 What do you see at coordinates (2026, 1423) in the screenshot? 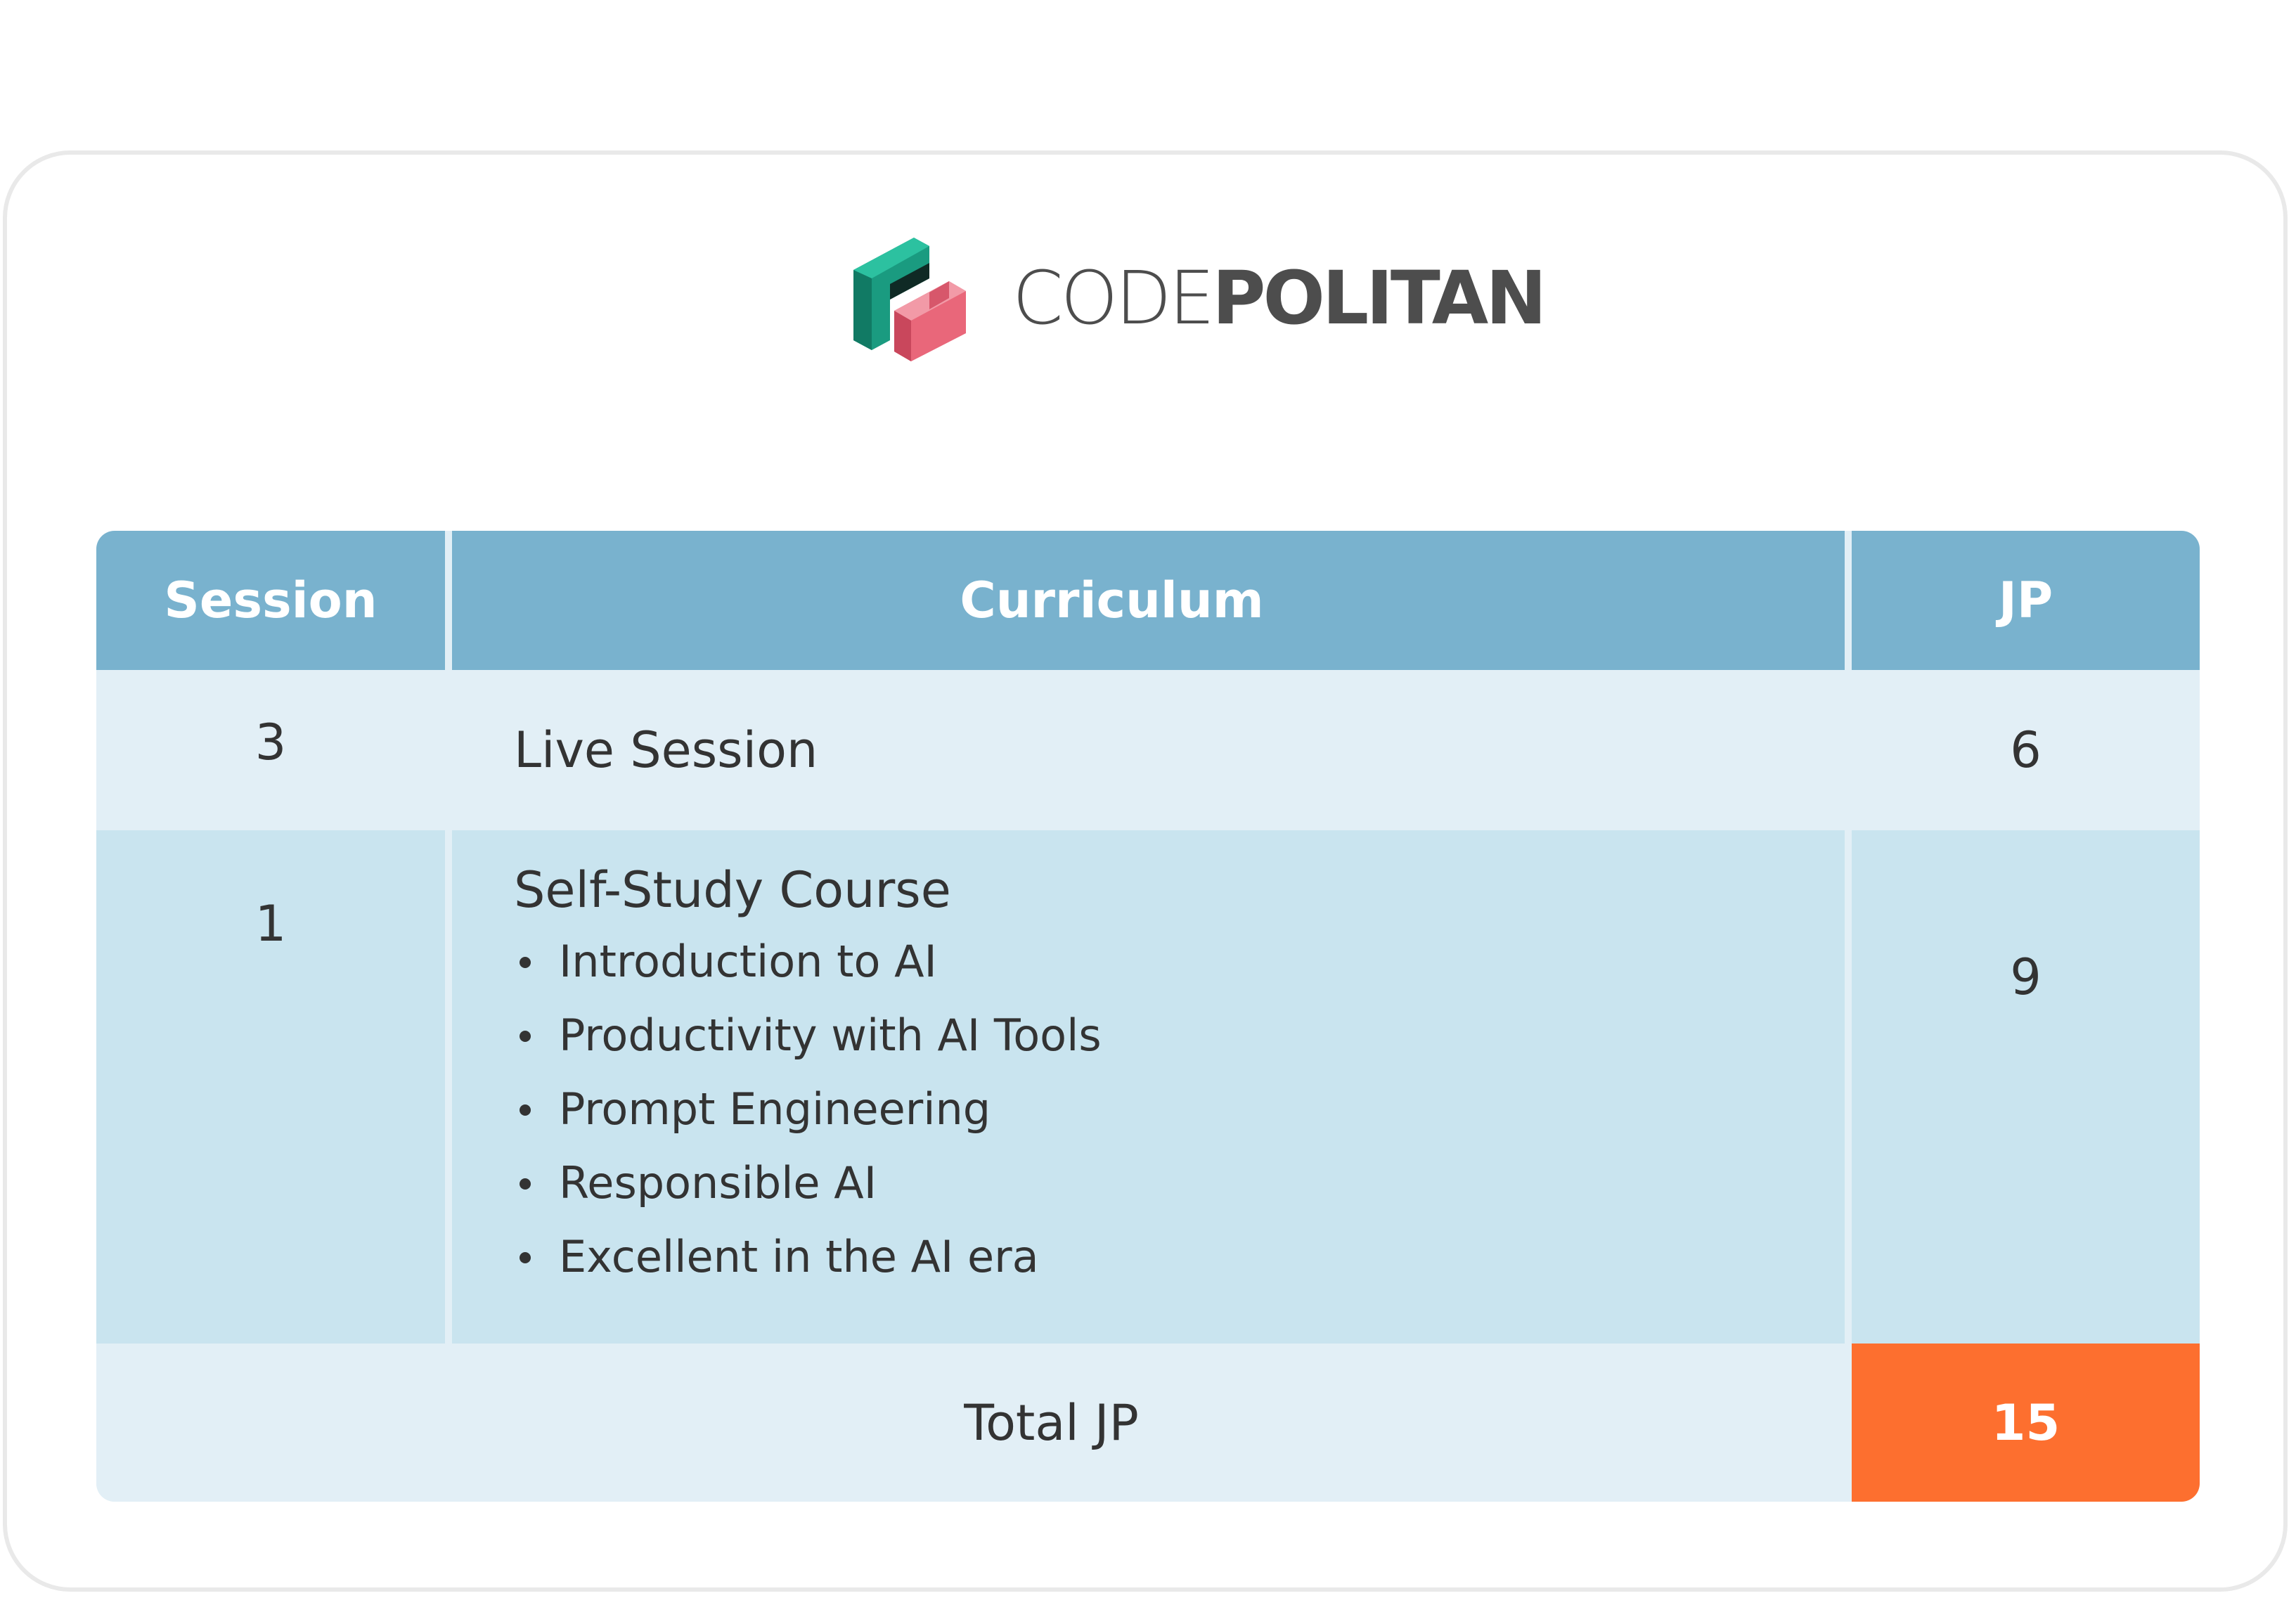
I see `total-value: 15` at bounding box center [2026, 1423].